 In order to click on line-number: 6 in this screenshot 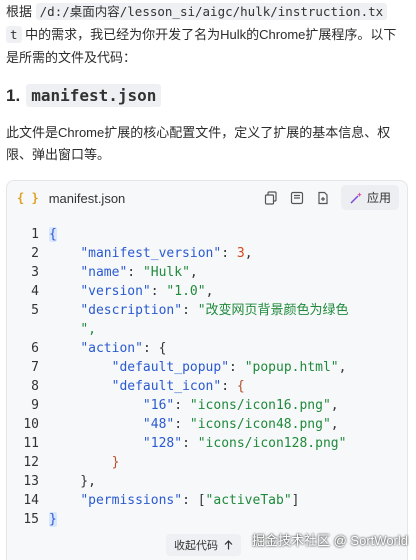, I will do `click(35, 348)`.